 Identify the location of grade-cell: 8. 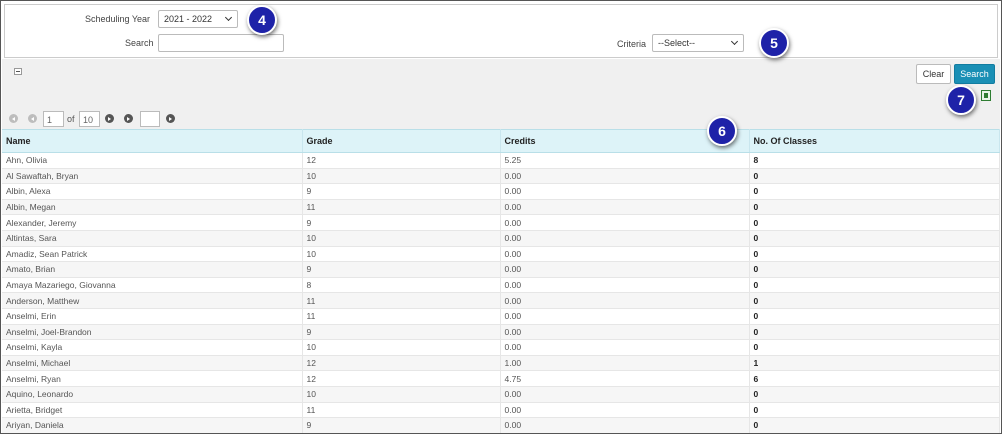
(401, 285).